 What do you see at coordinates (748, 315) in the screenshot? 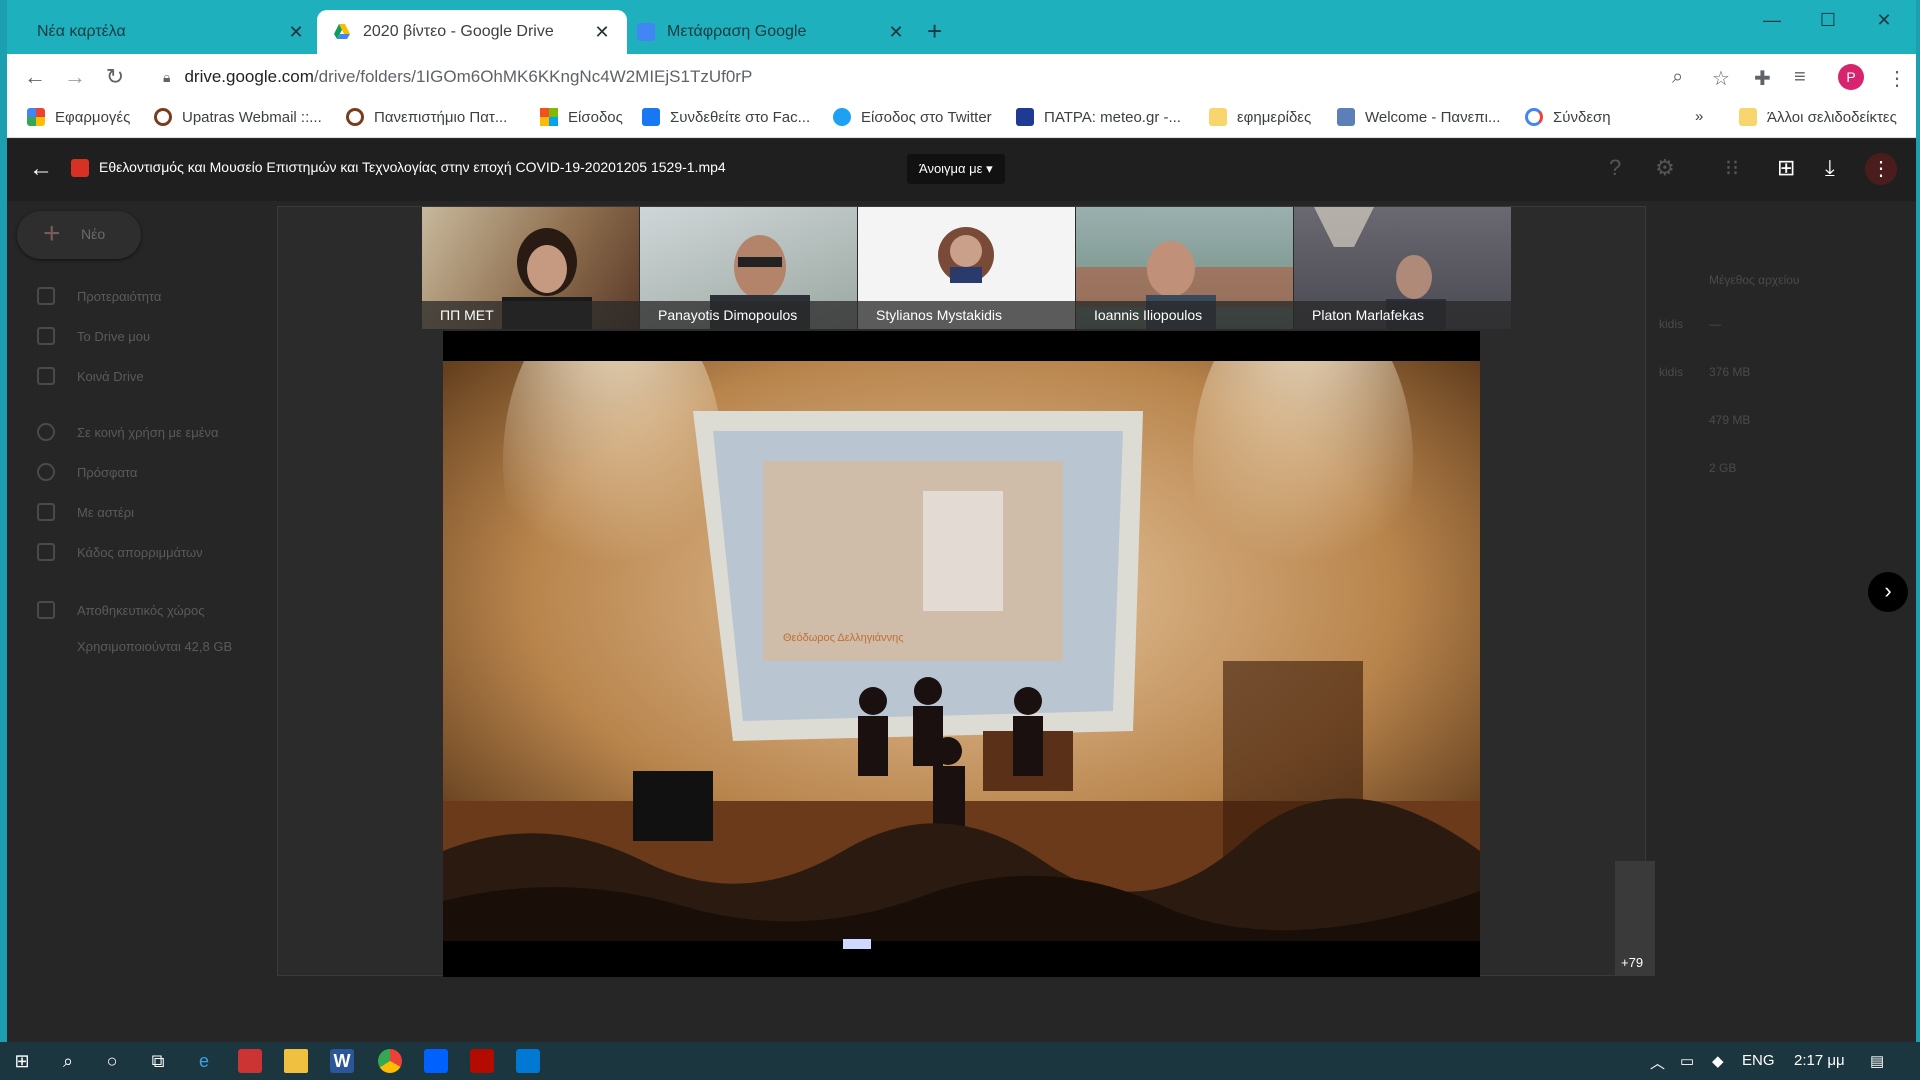
I see `participant-name: Panayotis Dimopoulos` at bounding box center [748, 315].